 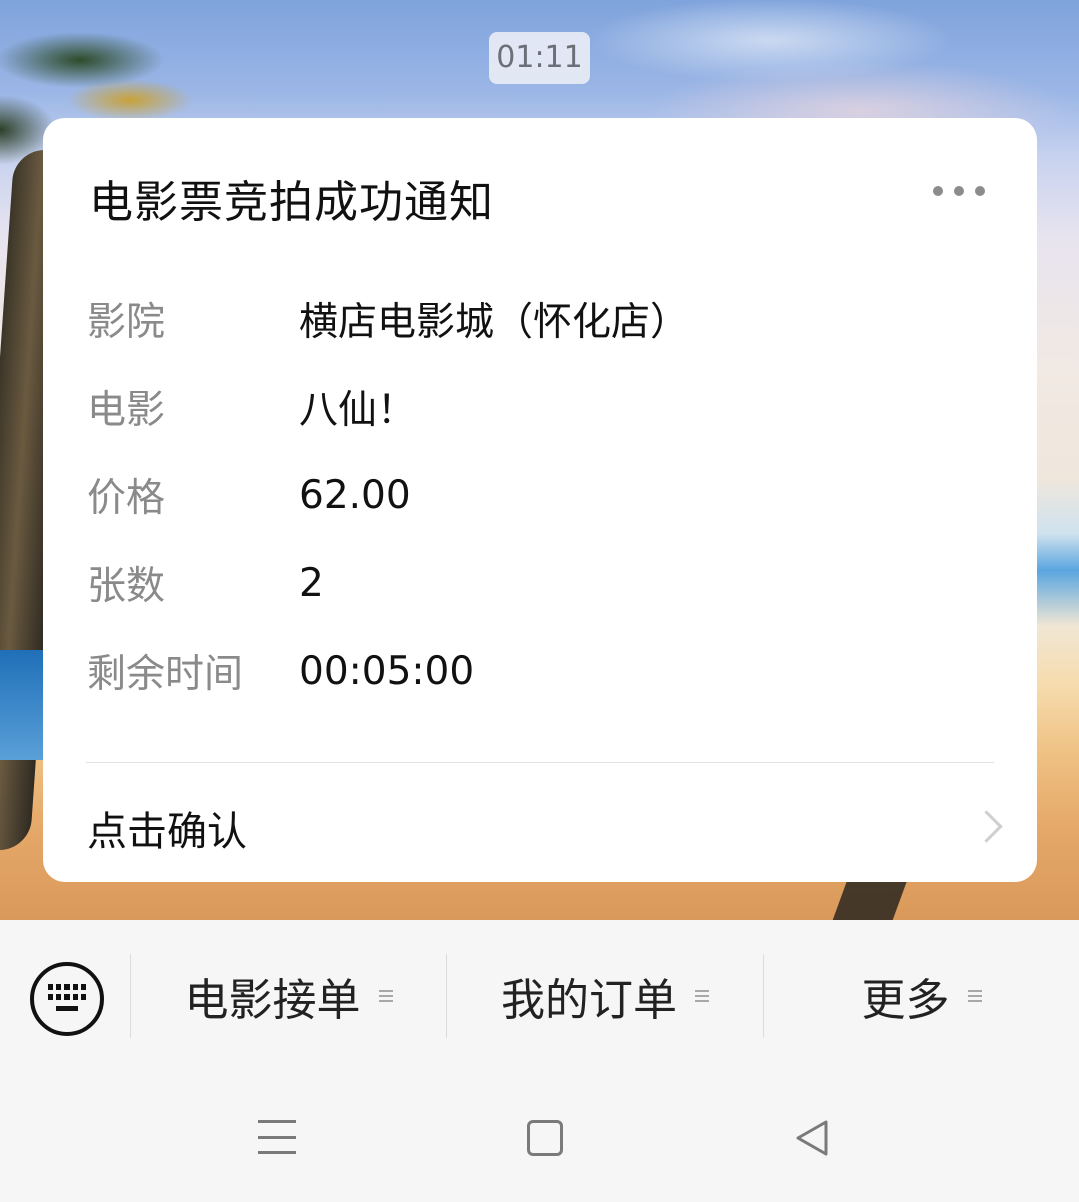 I want to click on chevron-right-icon, so click(x=986, y=826).